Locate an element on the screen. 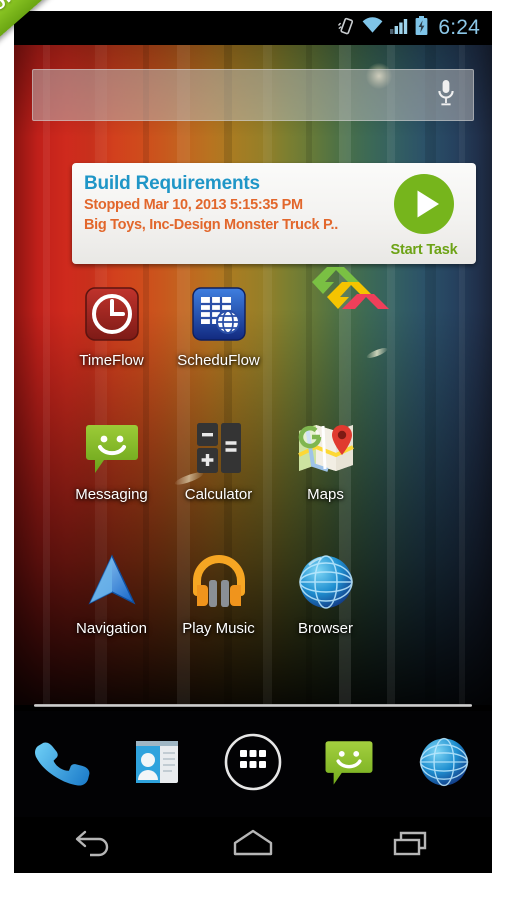  dock is located at coordinates (253, 764).